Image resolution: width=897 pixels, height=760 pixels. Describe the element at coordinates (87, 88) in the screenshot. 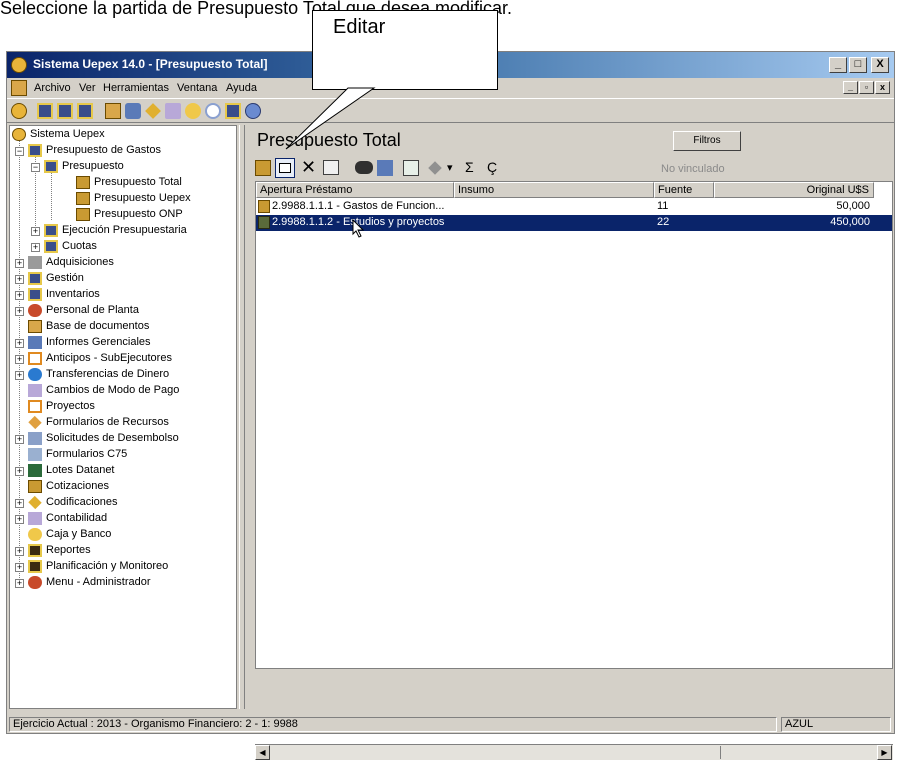

I see `menu-ver: Ver` at that location.